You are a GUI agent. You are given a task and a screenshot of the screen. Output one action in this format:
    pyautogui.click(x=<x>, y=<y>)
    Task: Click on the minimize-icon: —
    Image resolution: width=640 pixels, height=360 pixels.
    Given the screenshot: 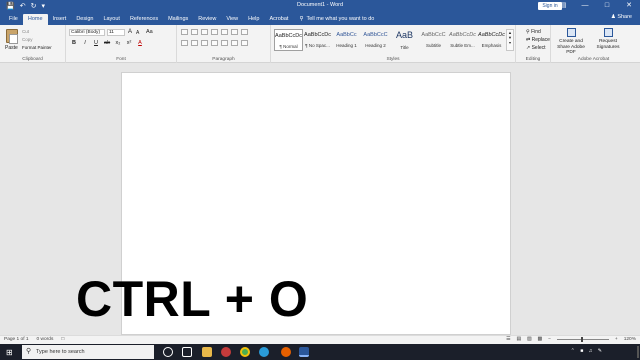 What is the action you would take?
    pyautogui.click(x=585, y=6)
    